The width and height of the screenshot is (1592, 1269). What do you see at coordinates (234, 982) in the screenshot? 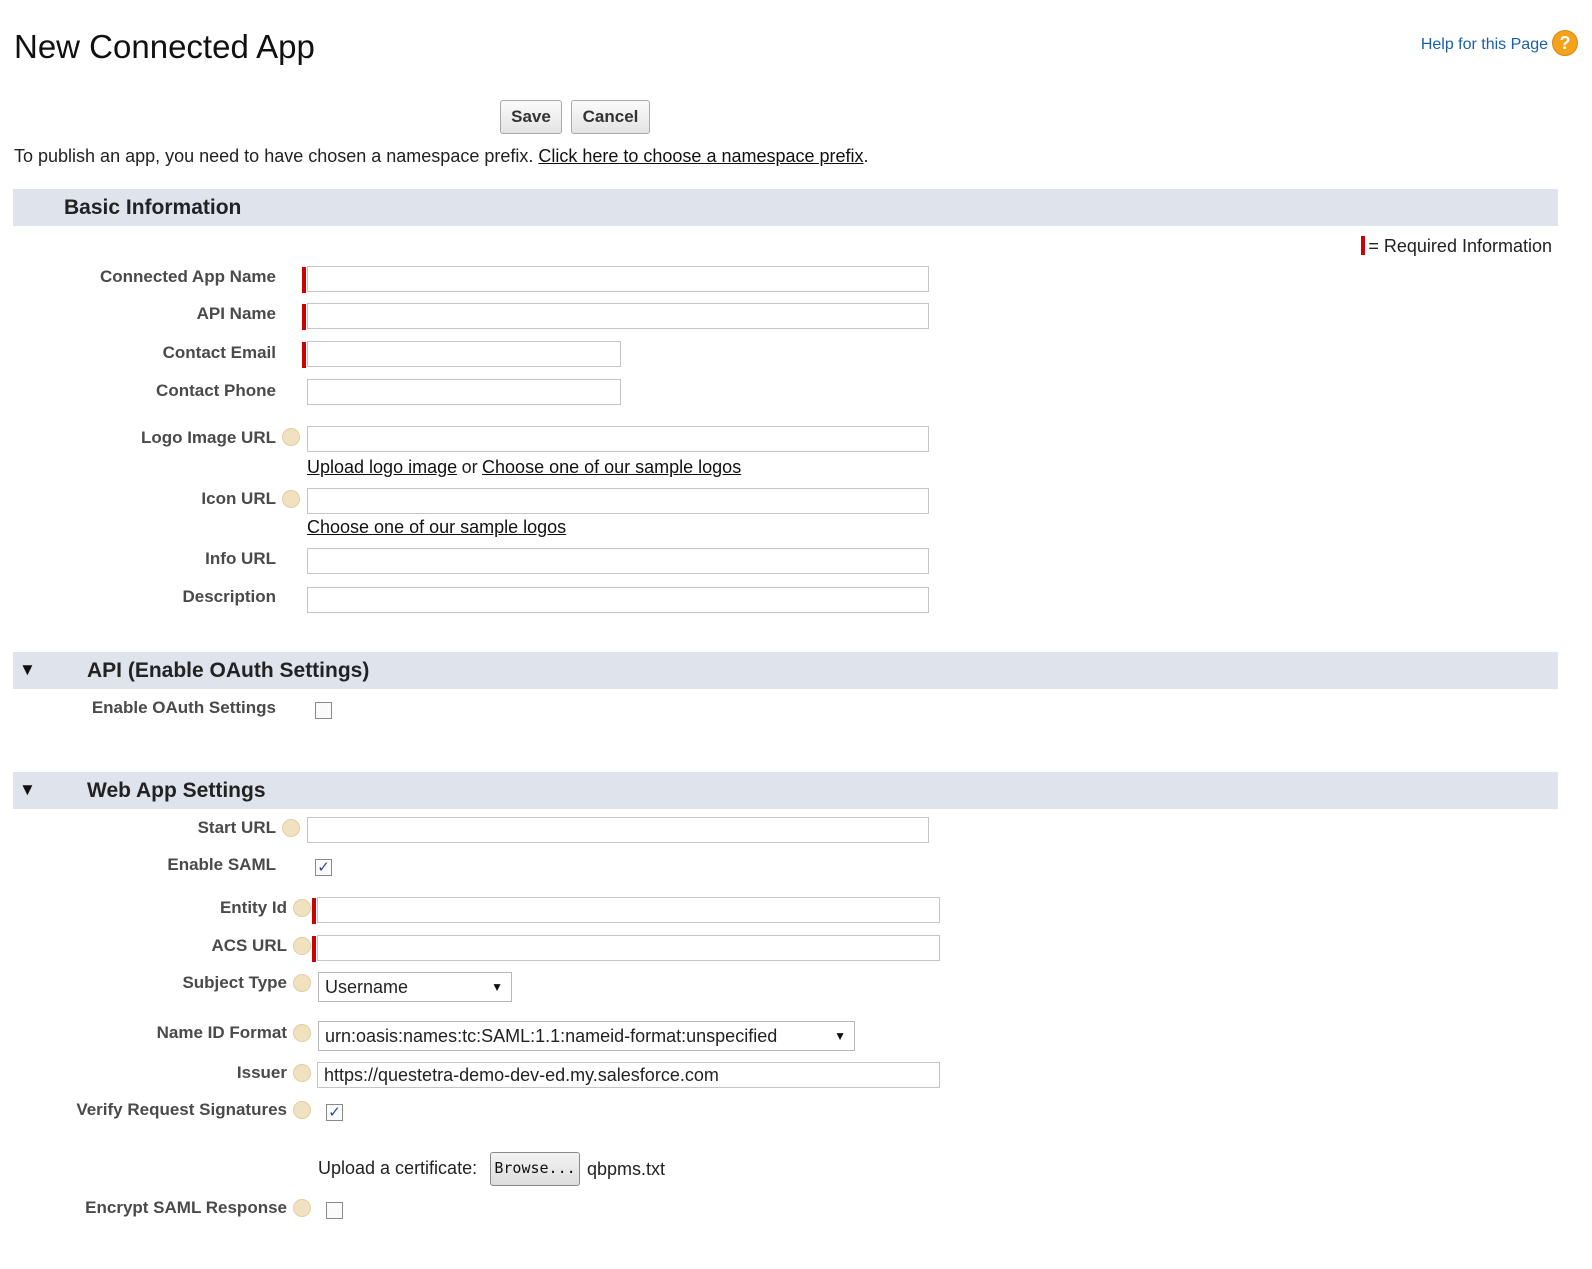
I see `subject-type-label: Subject Type` at bounding box center [234, 982].